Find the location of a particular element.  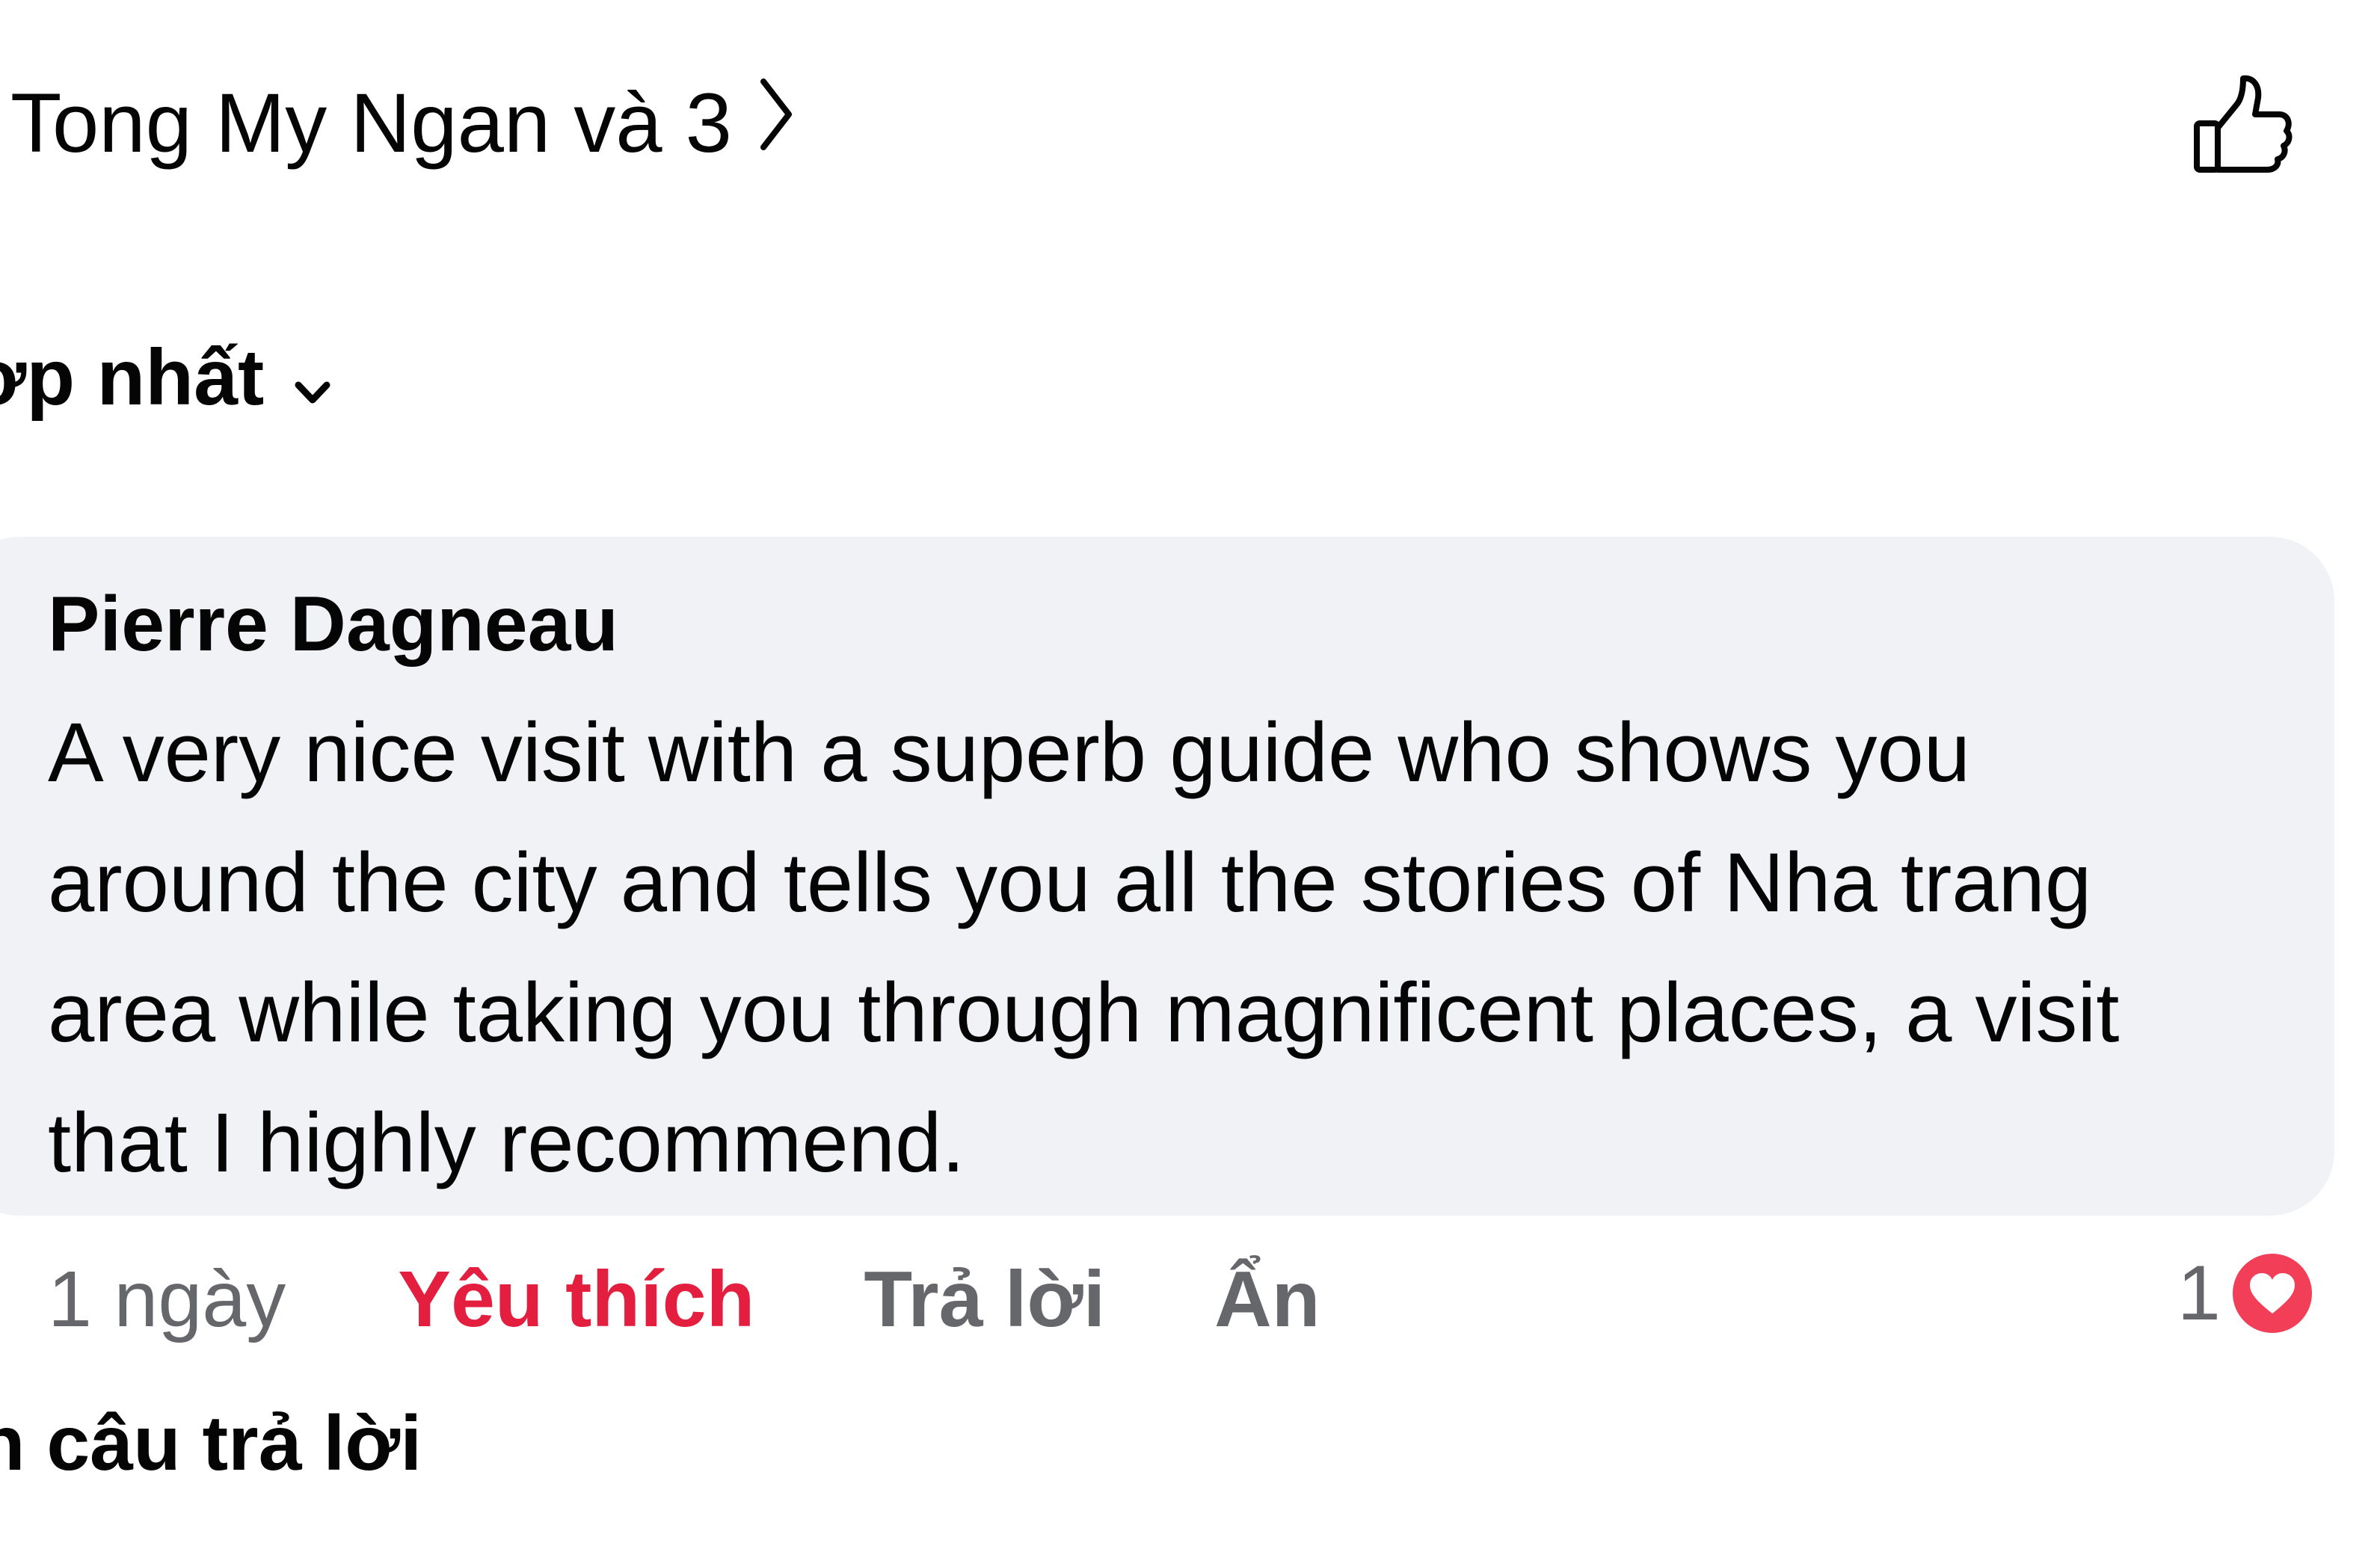

comment-sort-dropdown: ợp nhất is located at coordinates (165, 378).